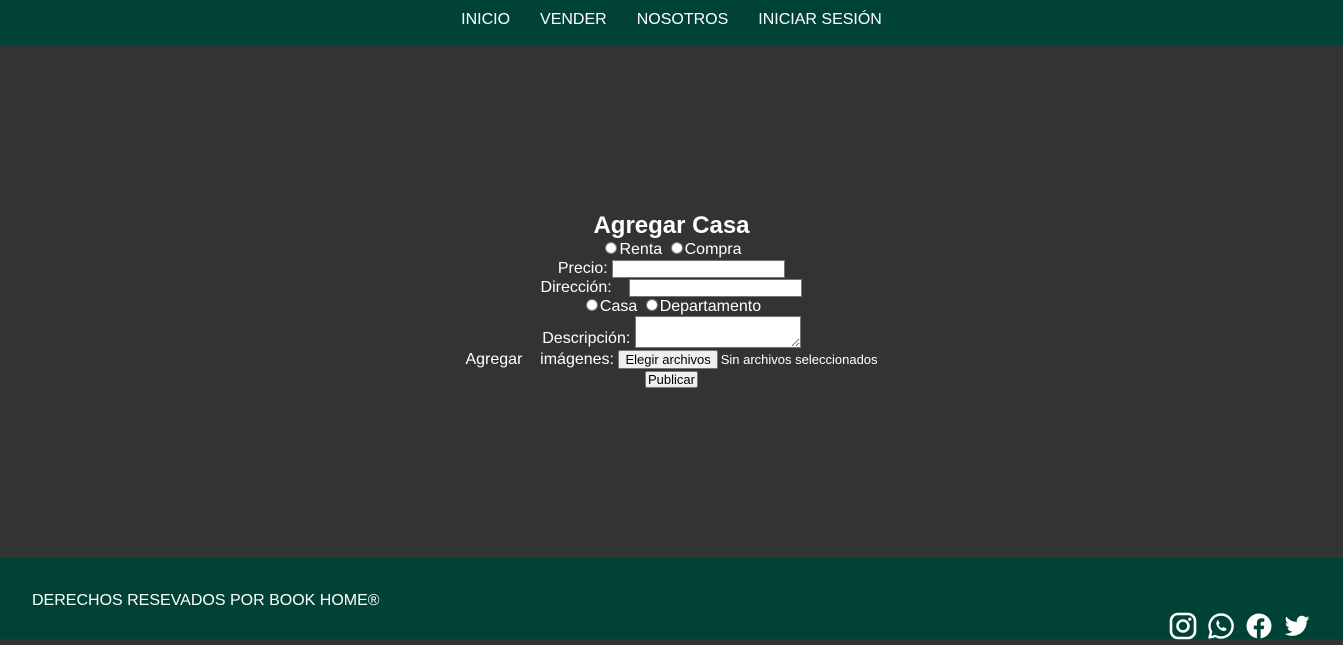 This screenshot has height=645, width=1343. I want to click on whatsapp-icon, so click(1221, 626).